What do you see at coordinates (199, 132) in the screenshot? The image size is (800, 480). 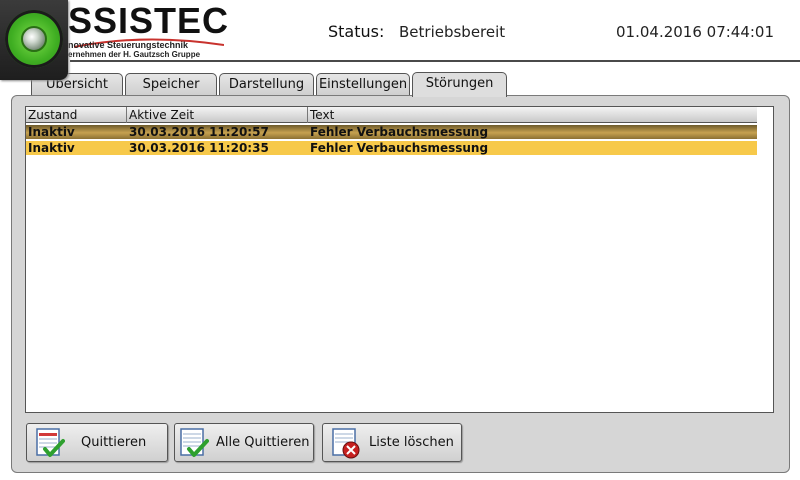 I see `cell-time: 30.03.2016 11:20:57` at bounding box center [199, 132].